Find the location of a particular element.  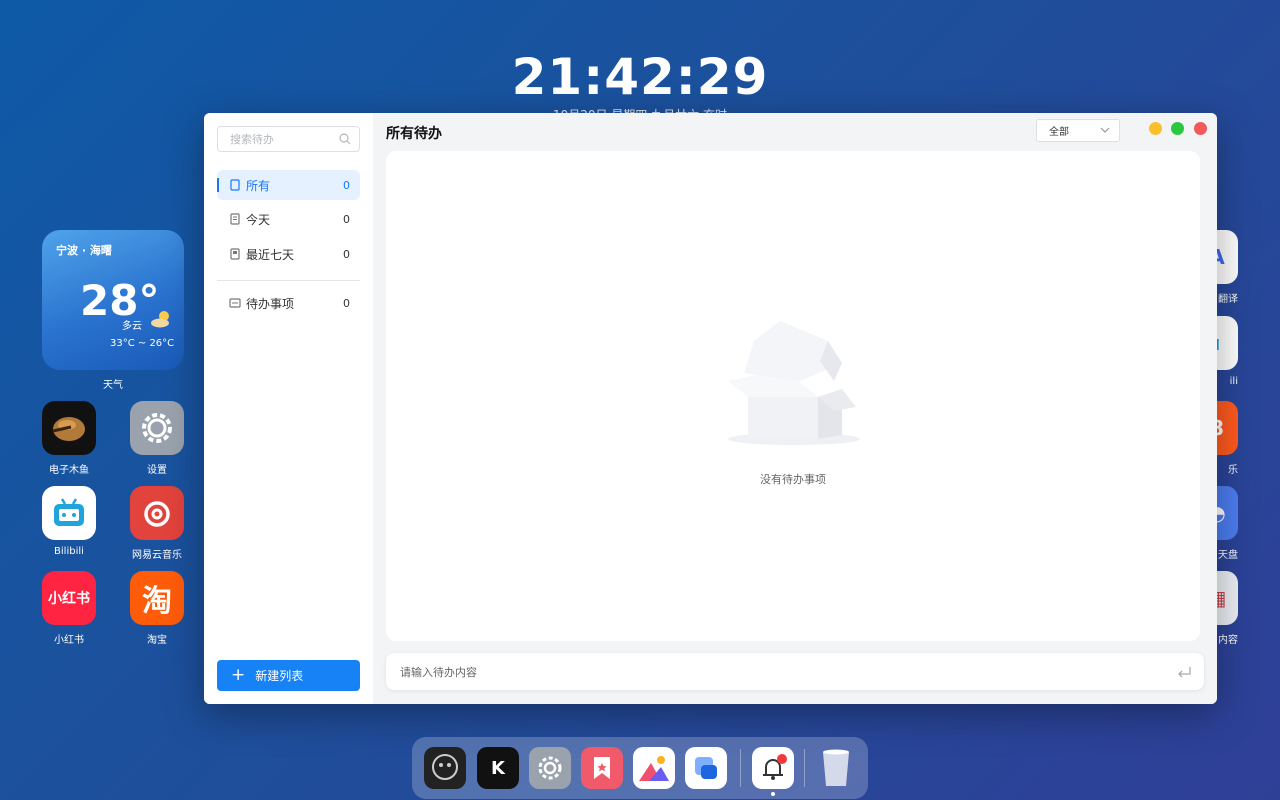

close-button is located at coordinates (1200, 128).